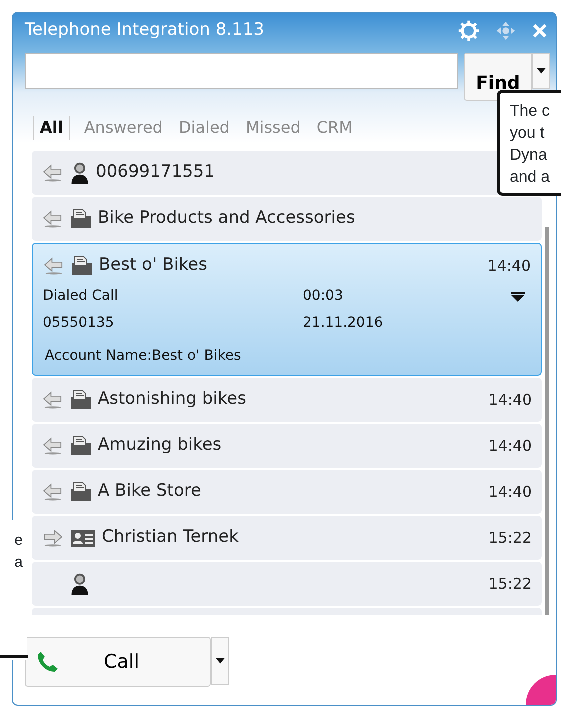  Describe the element at coordinates (79, 323) in the screenshot. I see `phone-number: 05550135` at that location.